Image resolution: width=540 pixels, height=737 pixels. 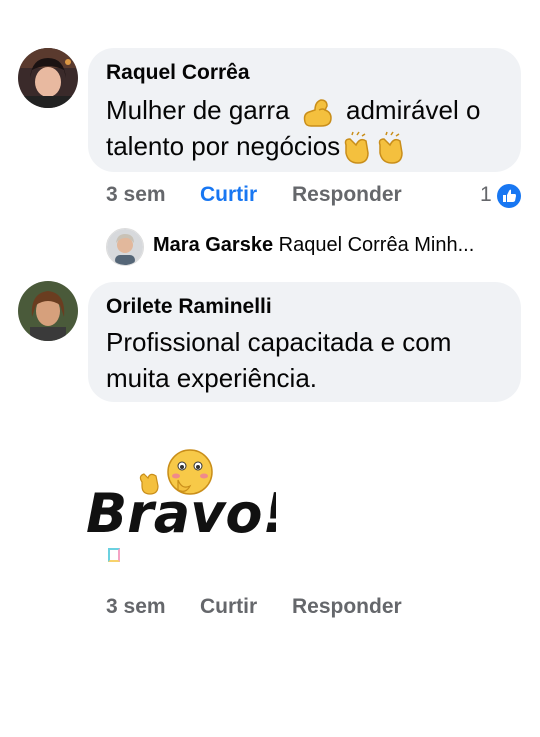 I want to click on avatar-raquel, so click(x=48, y=78).